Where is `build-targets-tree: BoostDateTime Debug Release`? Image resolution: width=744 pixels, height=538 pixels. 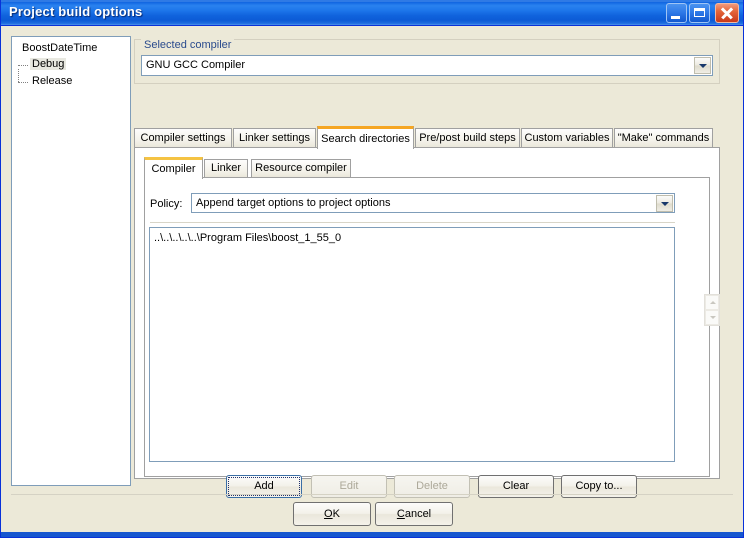
build-targets-tree: BoostDateTime Debug Release is located at coordinates (71, 261).